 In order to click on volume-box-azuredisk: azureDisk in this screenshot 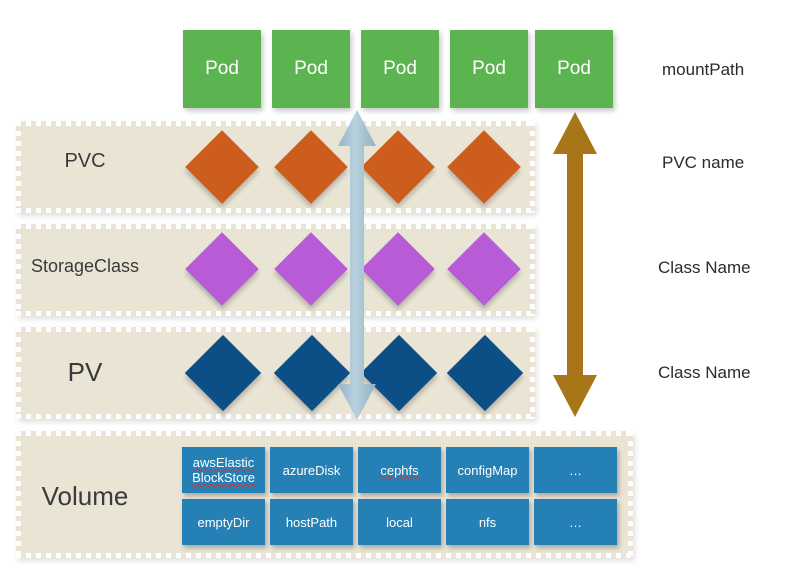, I will do `click(311, 470)`.